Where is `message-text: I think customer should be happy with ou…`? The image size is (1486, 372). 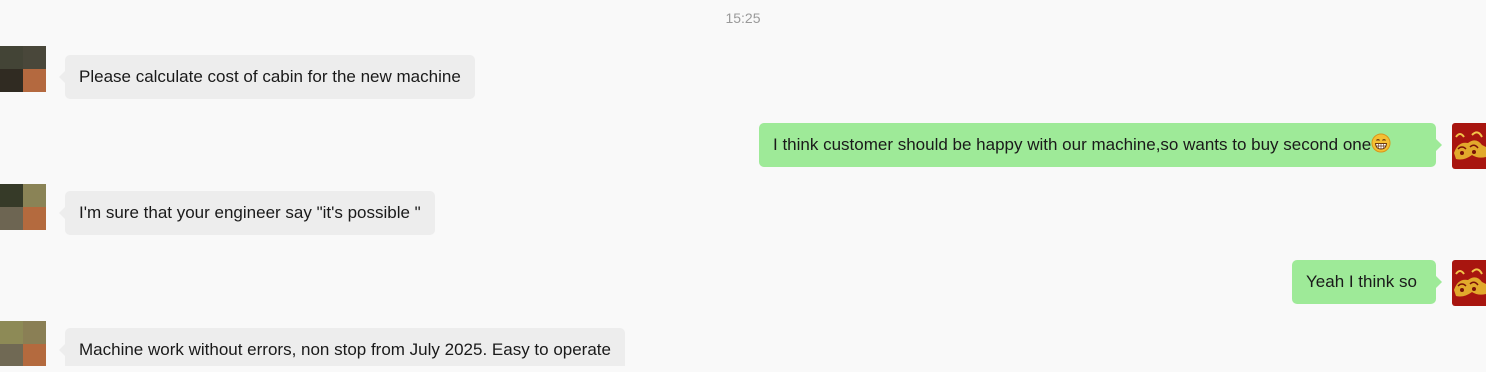 message-text: I think customer should be happy with ou… is located at coordinates (1072, 144).